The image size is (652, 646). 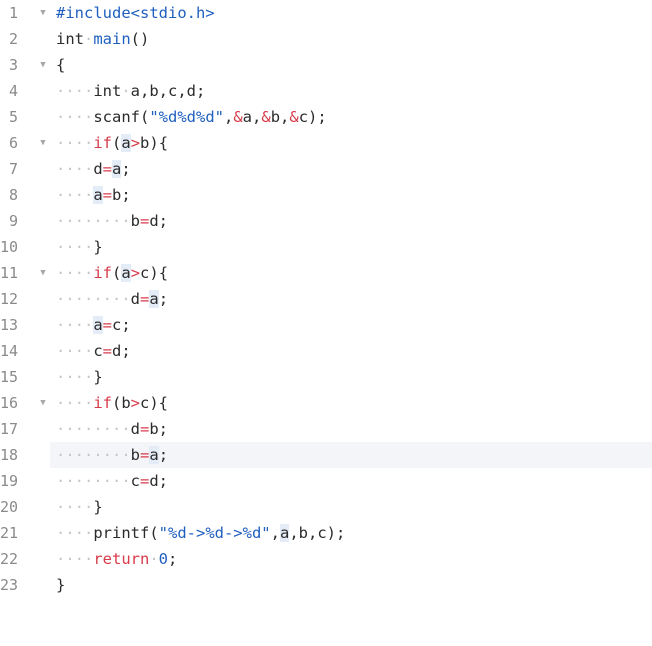 What do you see at coordinates (326, 585) in the screenshot?
I see `code-line: 23}` at bounding box center [326, 585].